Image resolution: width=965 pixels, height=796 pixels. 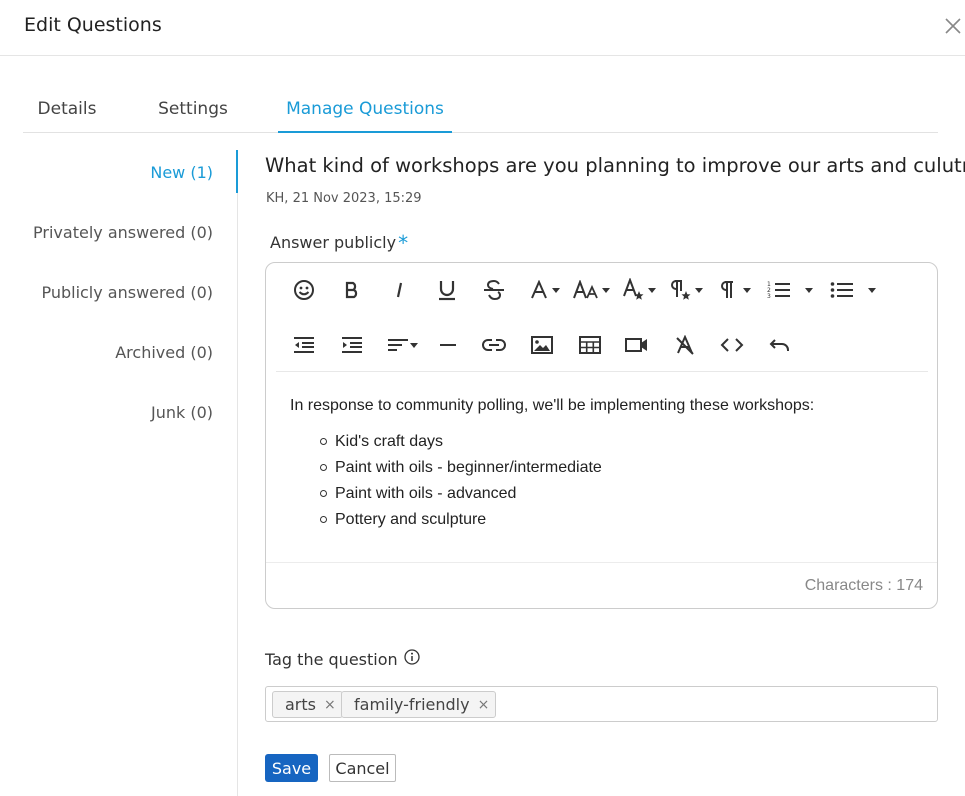 What do you see at coordinates (590, 345) in the screenshot?
I see `table-icon` at bounding box center [590, 345].